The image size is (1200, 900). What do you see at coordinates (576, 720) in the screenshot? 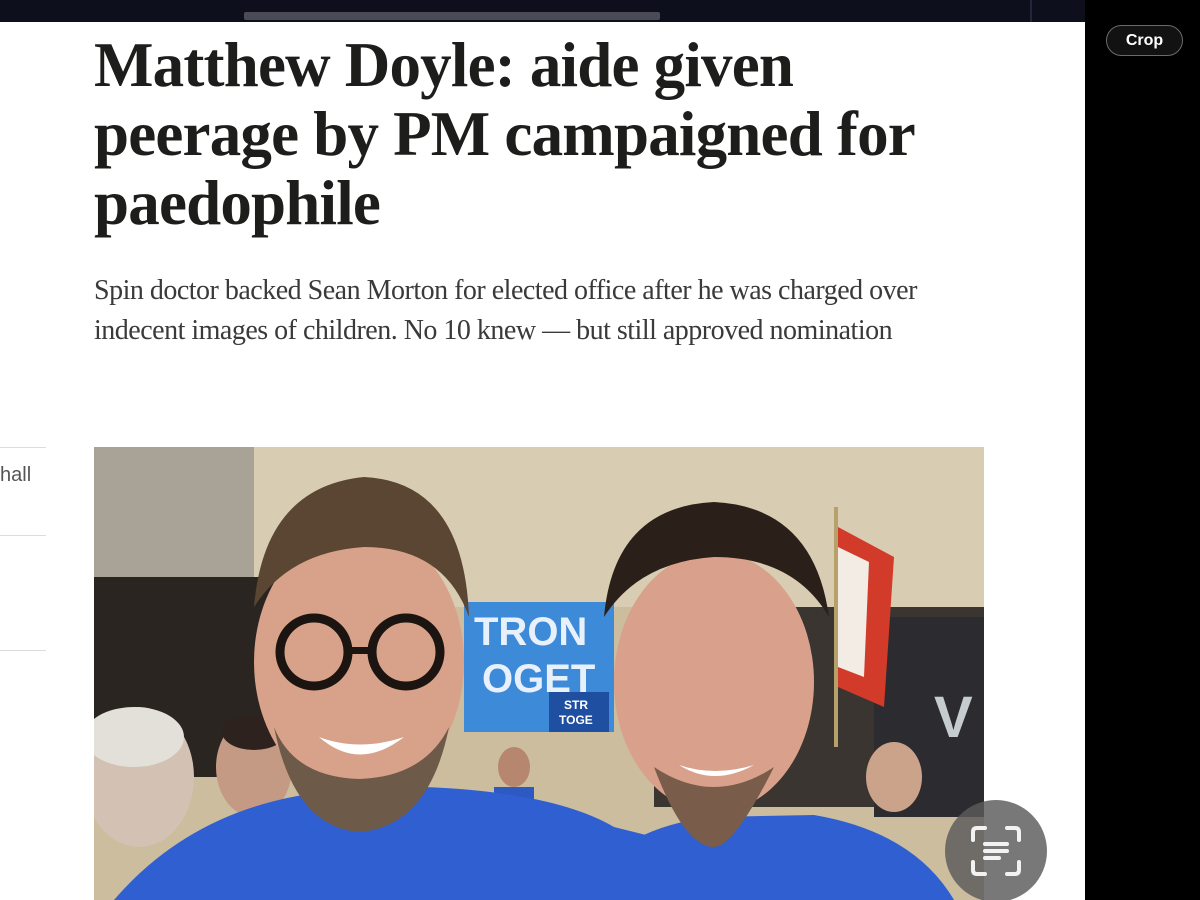
I see `sign-text-small: TOGE` at bounding box center [576, 720].